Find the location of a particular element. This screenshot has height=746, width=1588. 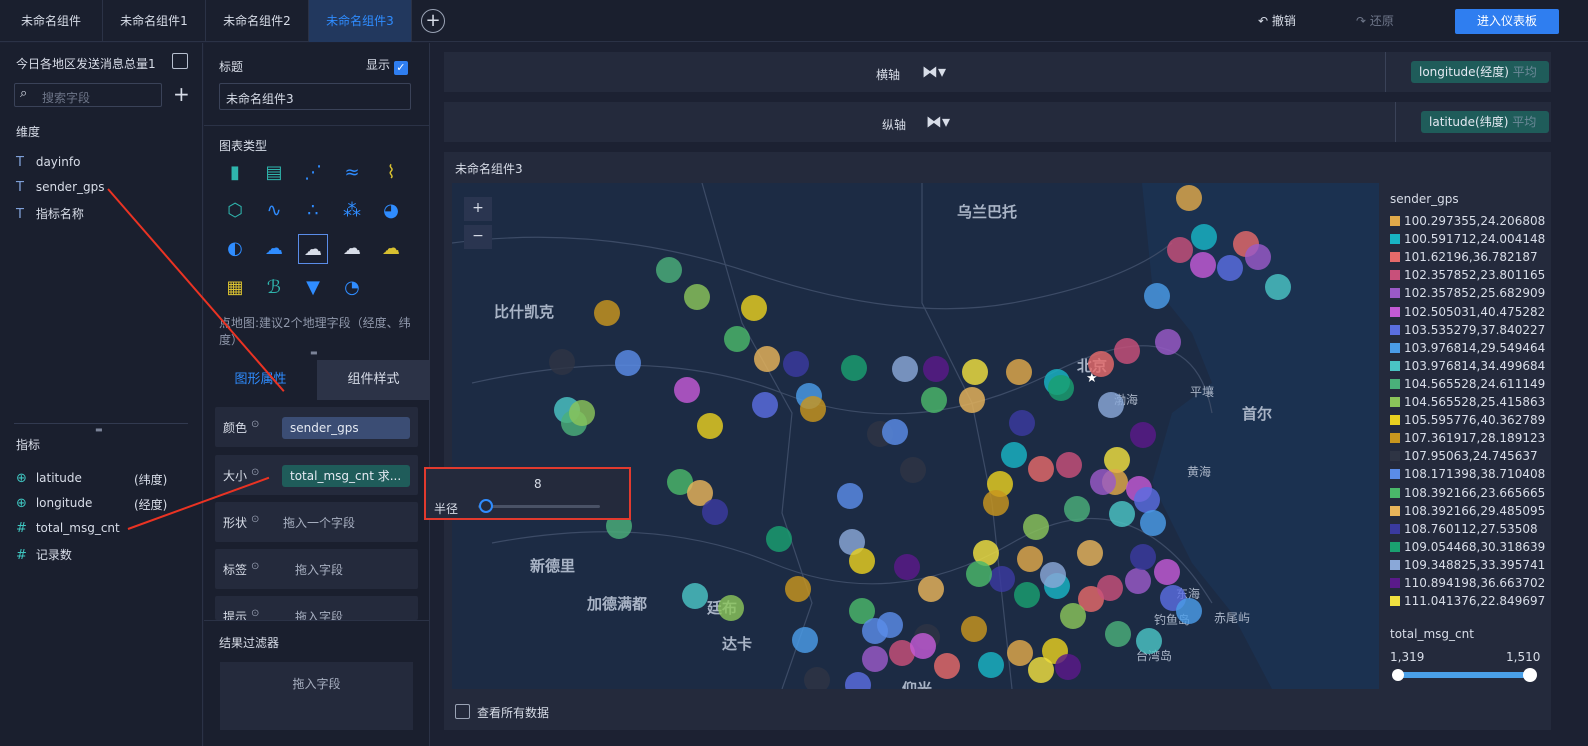

legend-item: 102.505031,40.475282 is located at coordinates (1467, 312).